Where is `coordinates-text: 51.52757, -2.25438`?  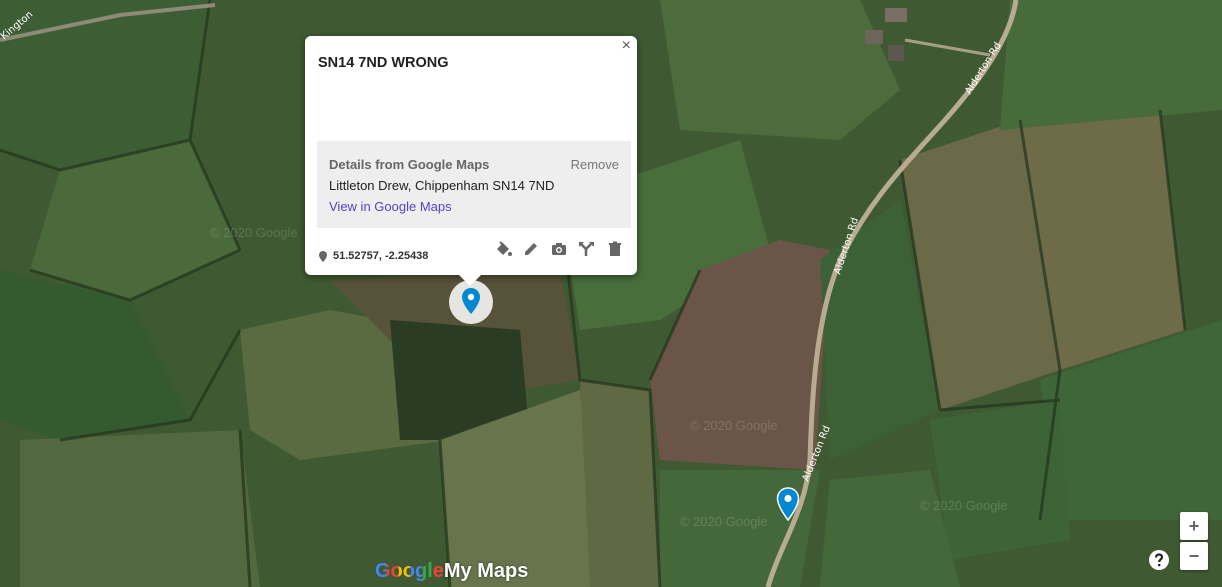
coordinates-text: 51.52757, -2.25438 is located at coordinates (381, 256).